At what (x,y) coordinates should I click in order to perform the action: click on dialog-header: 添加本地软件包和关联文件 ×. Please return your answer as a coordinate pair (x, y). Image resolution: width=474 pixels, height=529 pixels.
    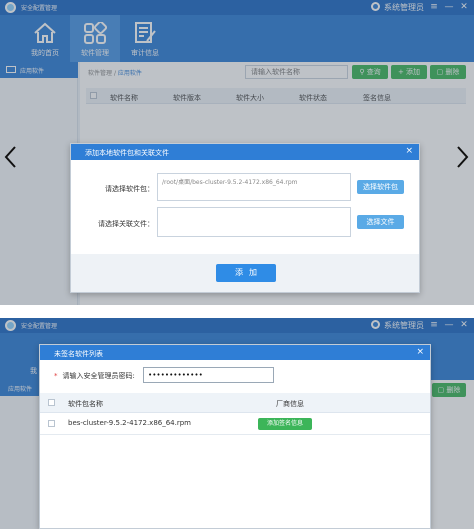
    Looking at the image, I should click on (245, 152).